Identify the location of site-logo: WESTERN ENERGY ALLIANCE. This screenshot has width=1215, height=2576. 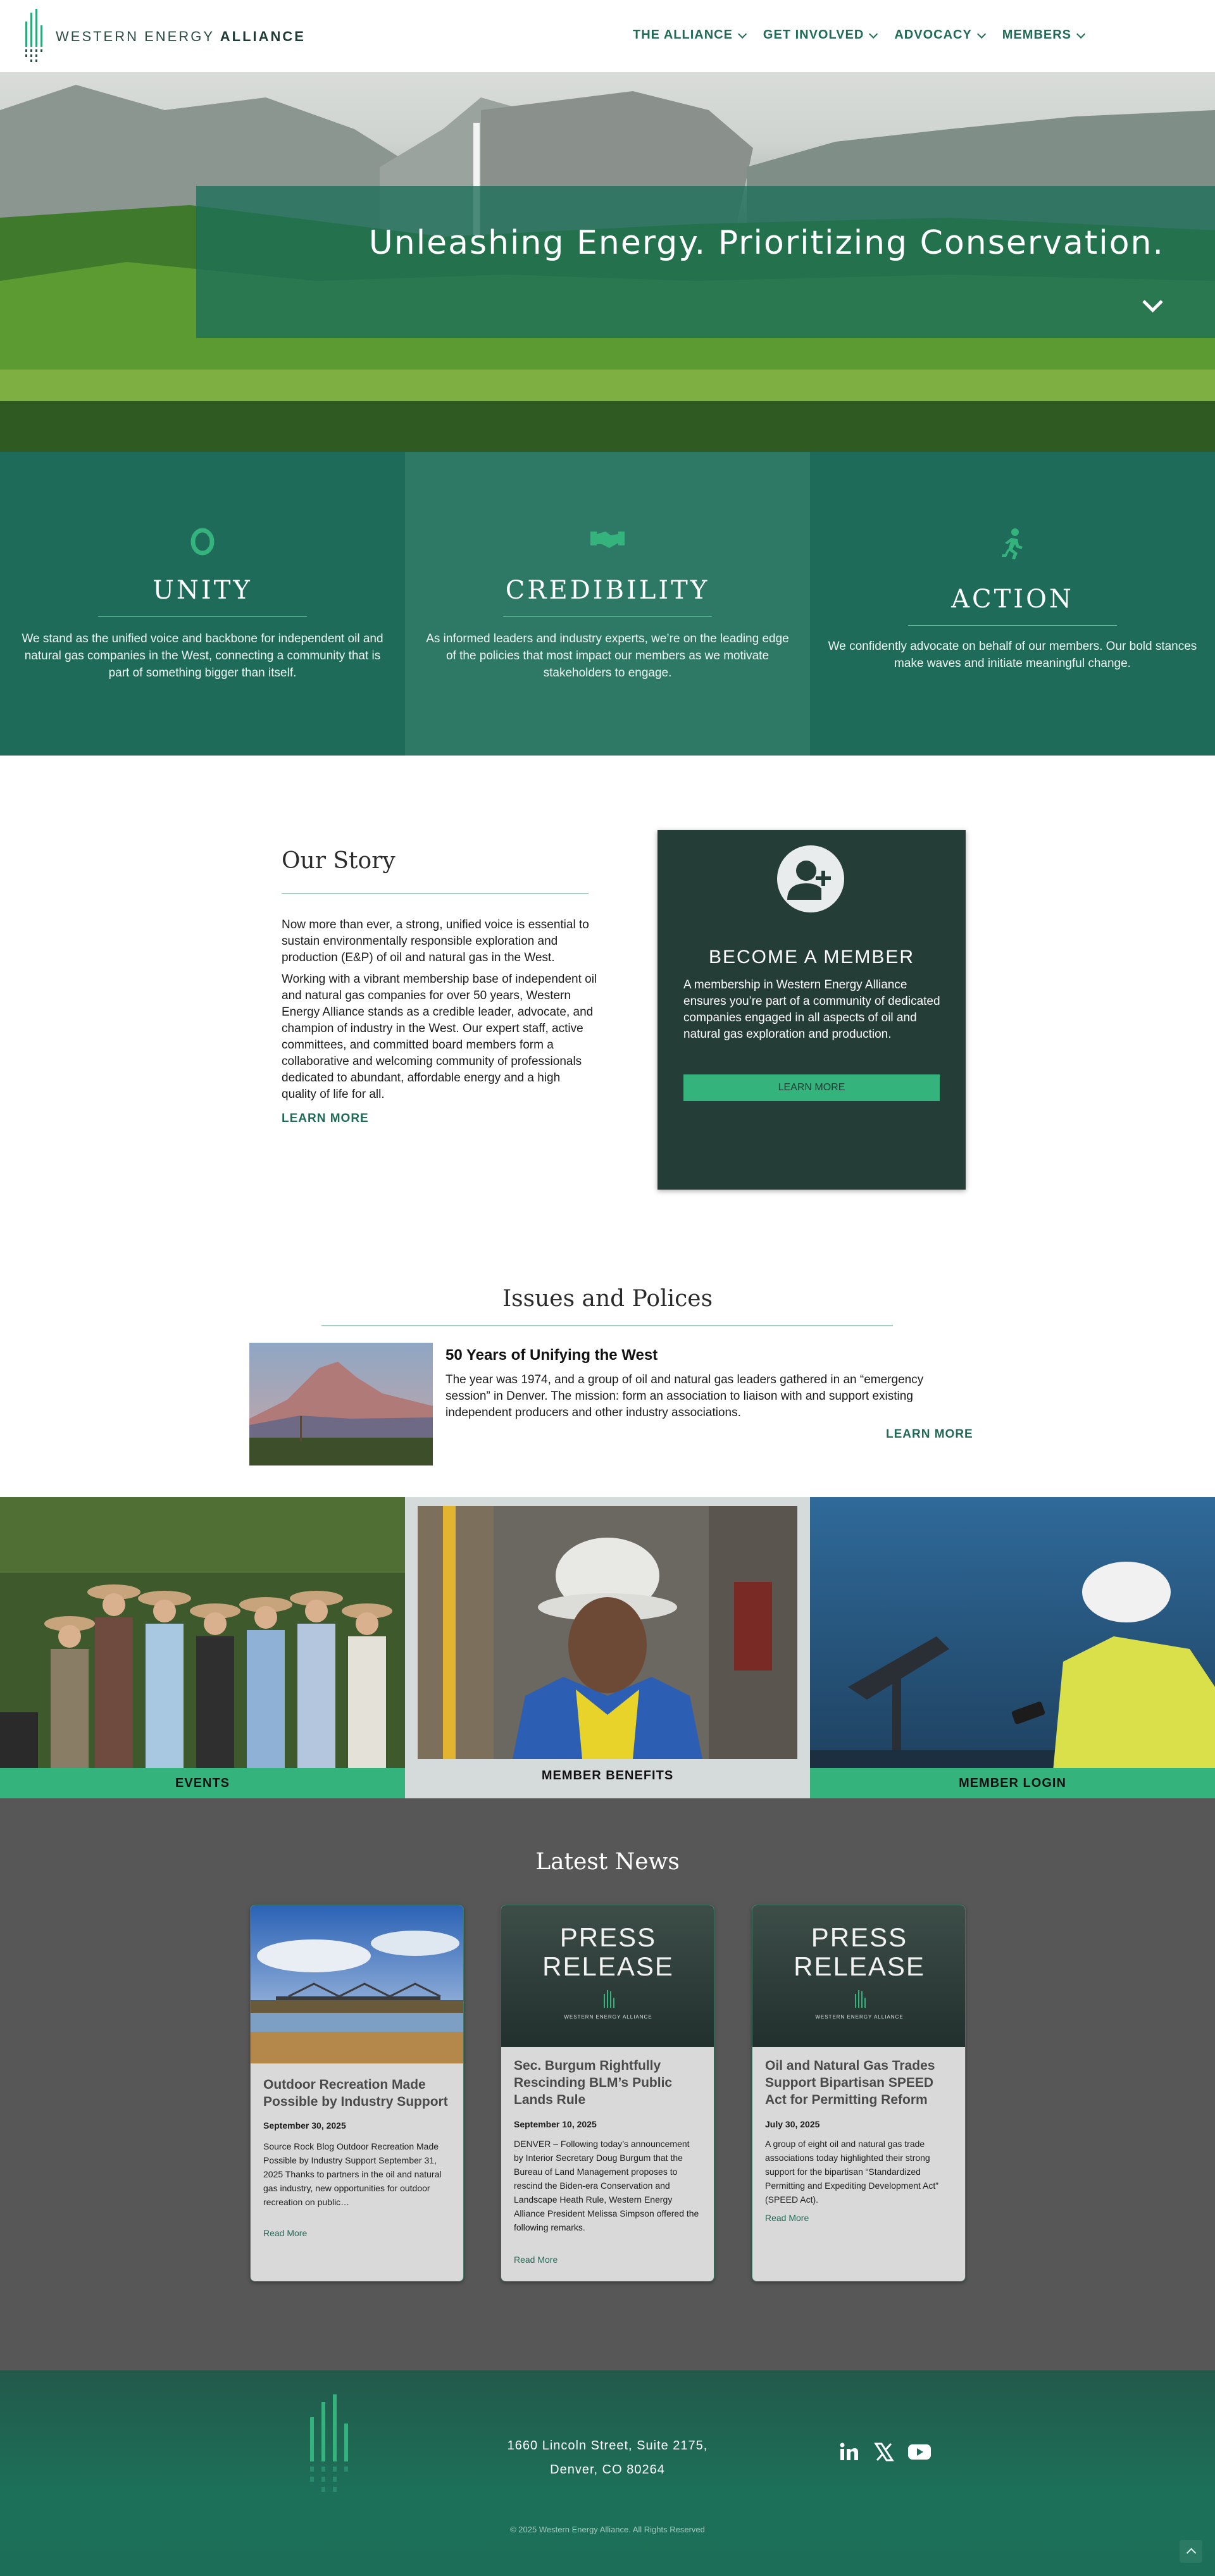
(164, 37).